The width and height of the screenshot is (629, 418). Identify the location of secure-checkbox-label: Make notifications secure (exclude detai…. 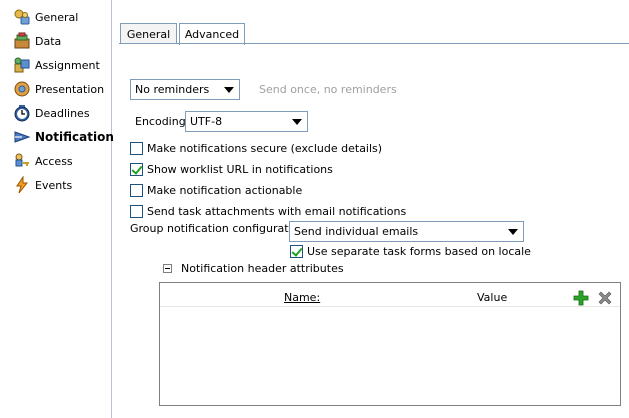
(265, 148).